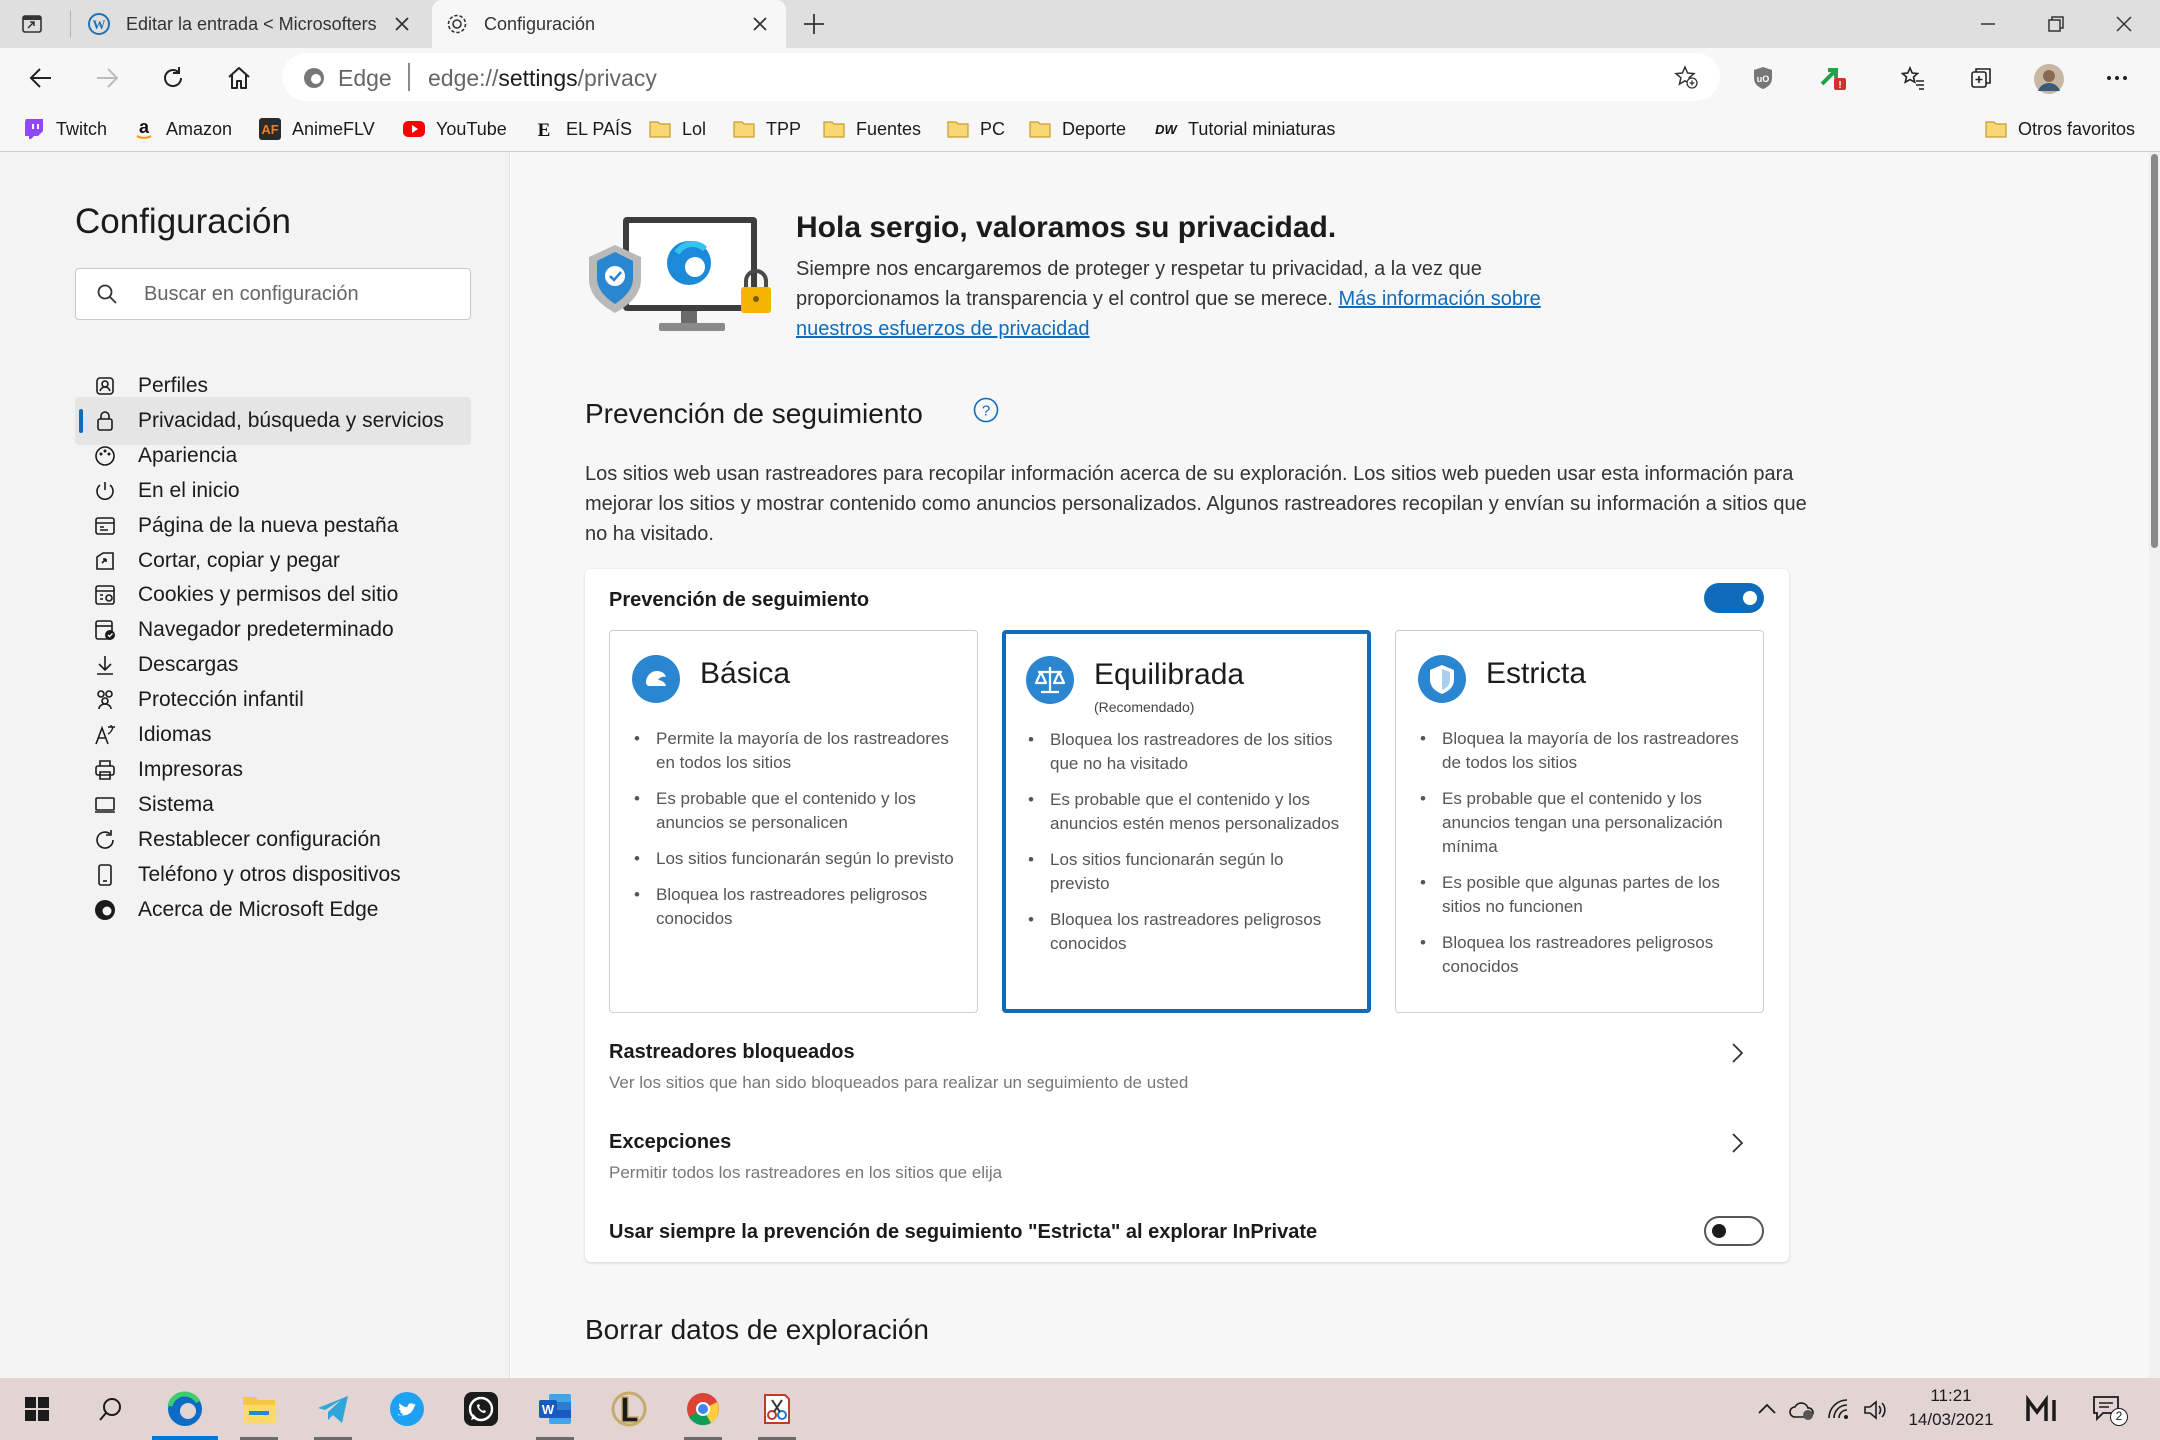 This screenshot has width=2160, height=1440. I want to click on edge-icon, so click(184, 1408).